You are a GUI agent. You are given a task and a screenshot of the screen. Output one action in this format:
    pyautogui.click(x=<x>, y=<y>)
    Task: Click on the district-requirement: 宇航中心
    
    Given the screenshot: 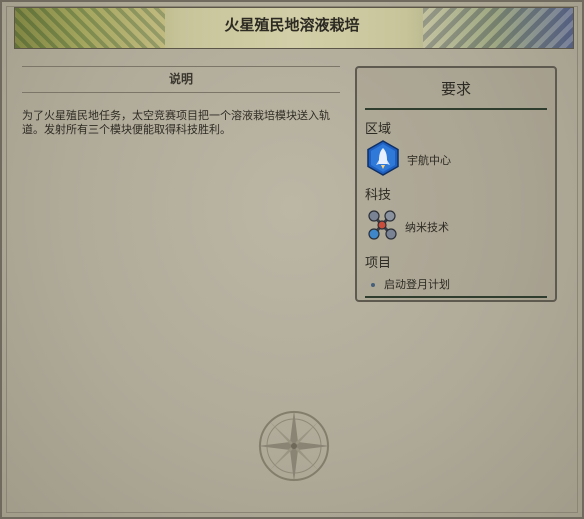 What is the action you would take?
    pyautogui.click(x=408, y=160)
    